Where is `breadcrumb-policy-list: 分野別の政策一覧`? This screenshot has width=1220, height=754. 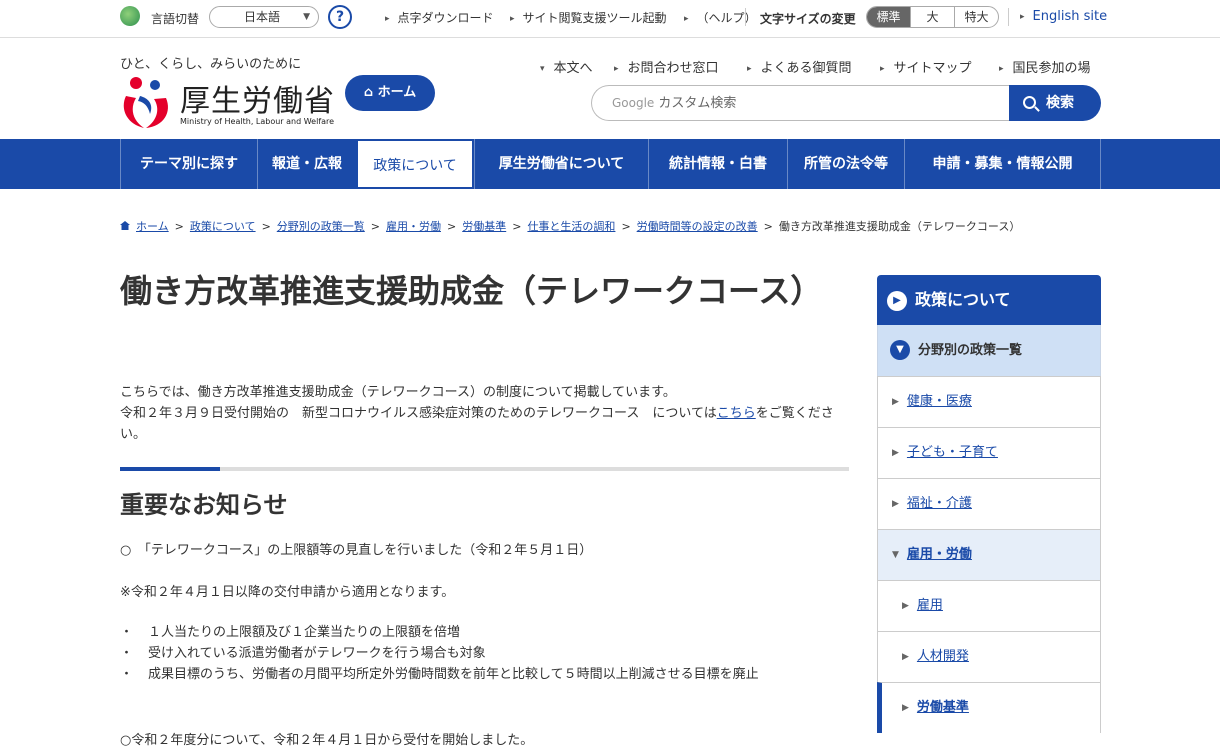 breadcrumb-policy-list: 分野別の政策一覧 is located at coordinates (321, 226).